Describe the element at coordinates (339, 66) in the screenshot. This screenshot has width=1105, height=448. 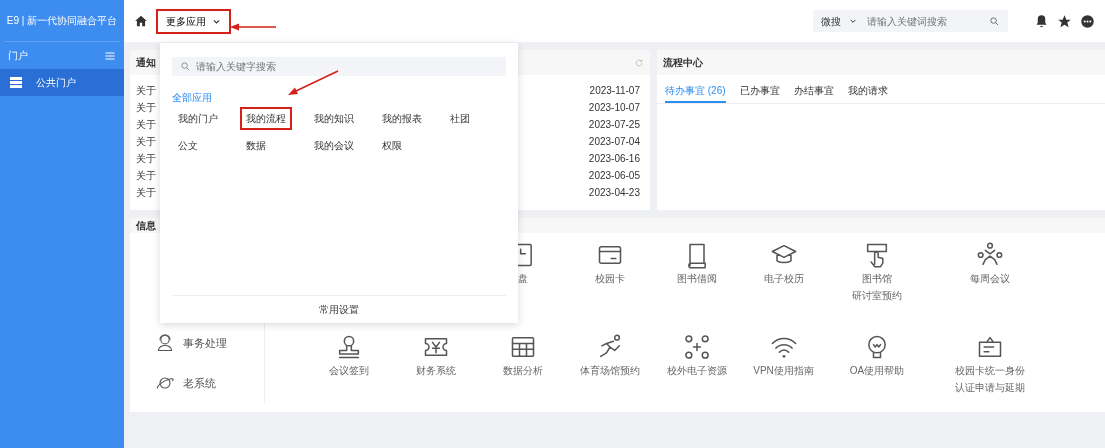
I see `dropdown-search-field: 请输入关键字搜索` at that location.